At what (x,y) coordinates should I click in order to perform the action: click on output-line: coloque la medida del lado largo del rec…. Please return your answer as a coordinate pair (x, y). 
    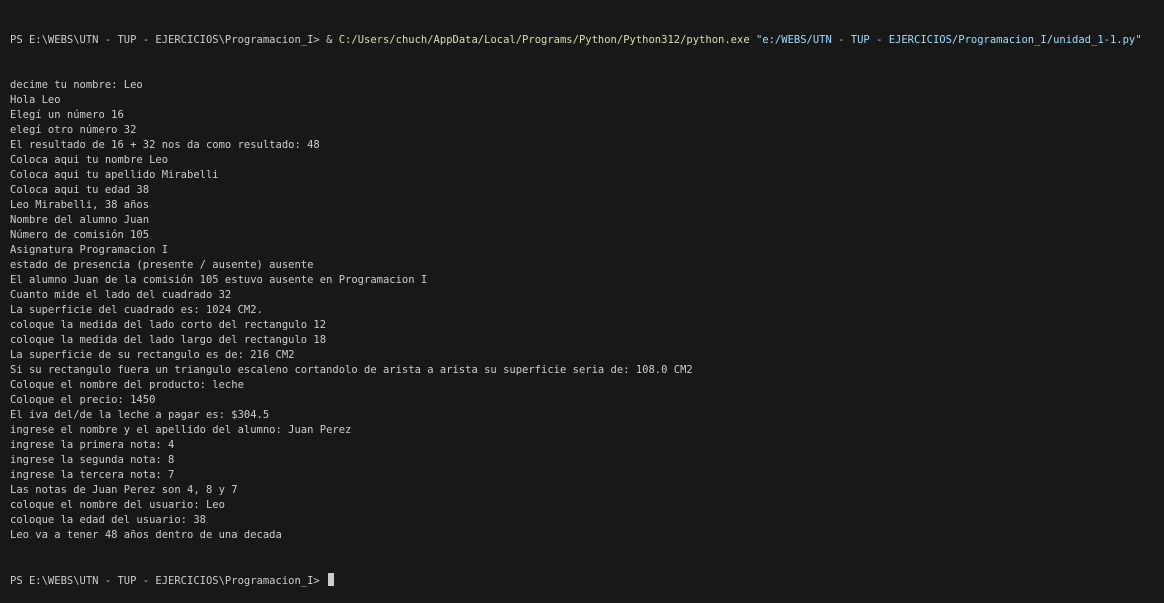
    Looking at the image, I should click on (168, 340).